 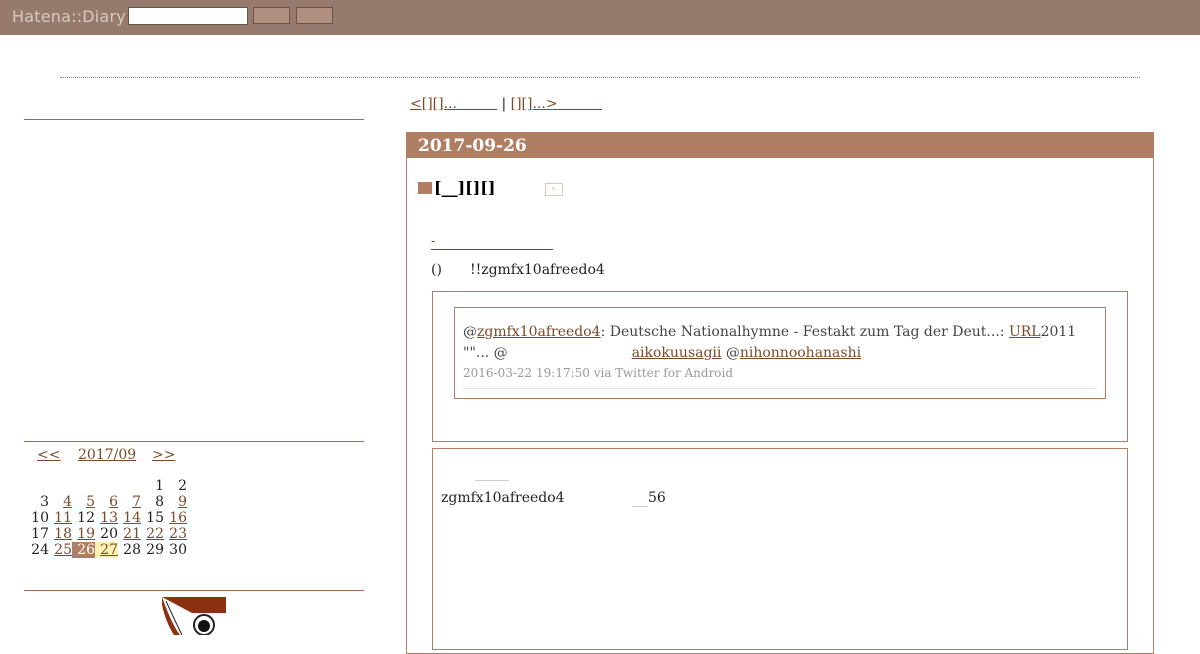 I want to click on calendar-day: 1, so click(x=152, y=486).